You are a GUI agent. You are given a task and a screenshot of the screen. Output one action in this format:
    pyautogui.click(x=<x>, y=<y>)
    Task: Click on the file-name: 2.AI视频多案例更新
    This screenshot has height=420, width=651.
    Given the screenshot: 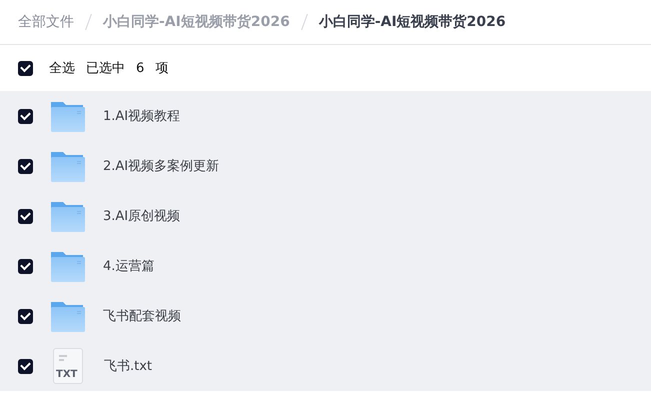 What is the action you would take?
    pyautogui.click(x=161, y=166)
    